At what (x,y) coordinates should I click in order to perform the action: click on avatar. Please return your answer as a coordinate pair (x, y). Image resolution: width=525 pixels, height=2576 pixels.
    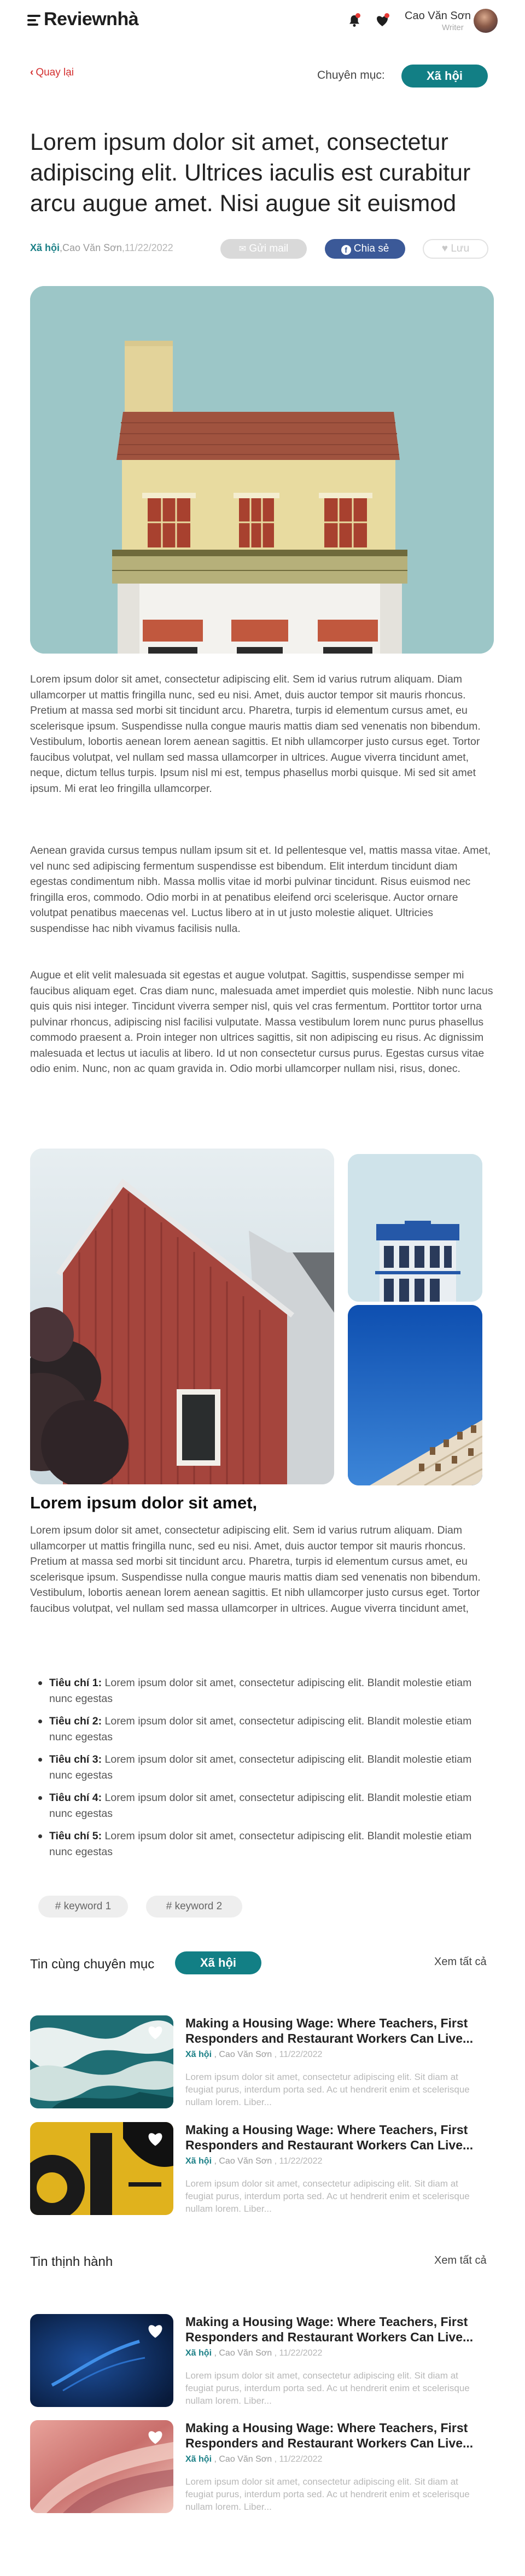
    Looking at the image, I should click on (486, 21).